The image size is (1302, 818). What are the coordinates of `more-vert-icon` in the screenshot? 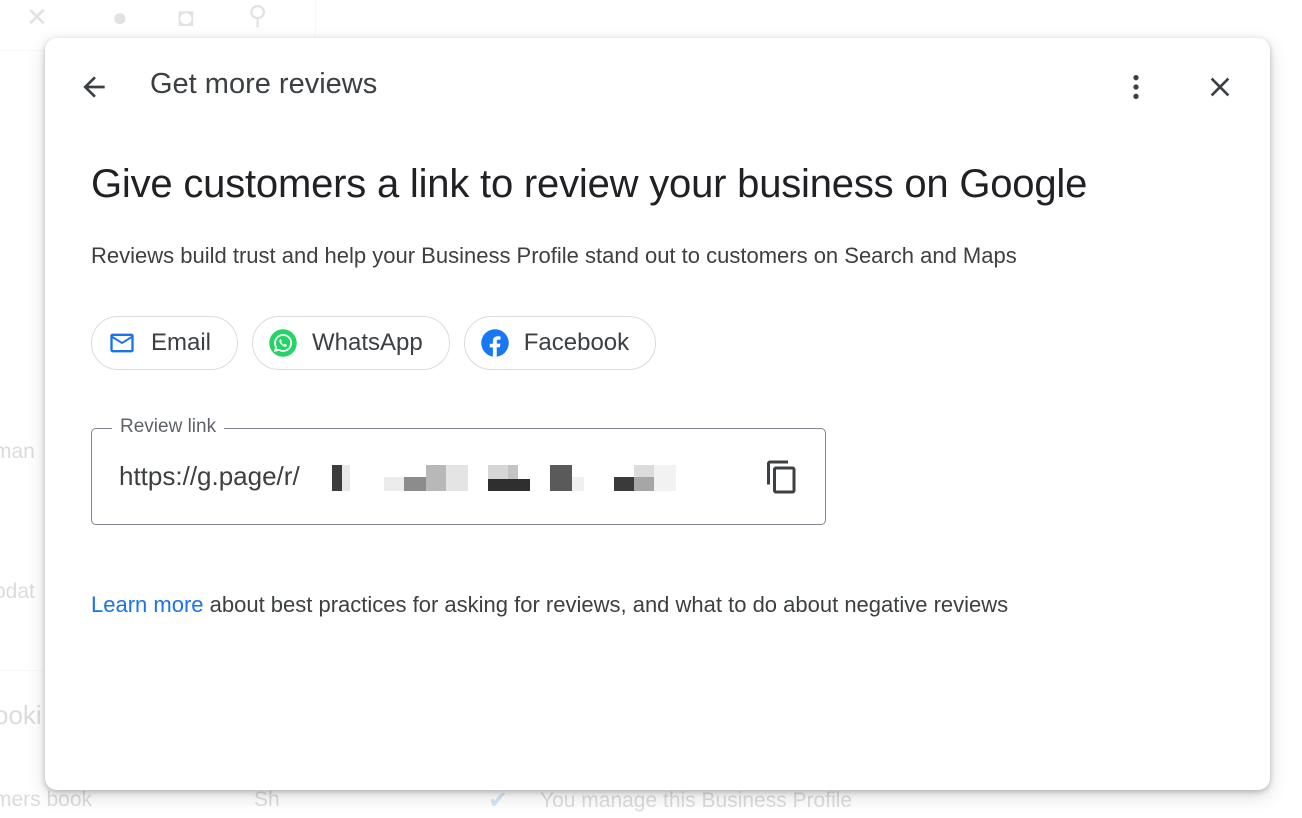 It's located at (1136, 87).